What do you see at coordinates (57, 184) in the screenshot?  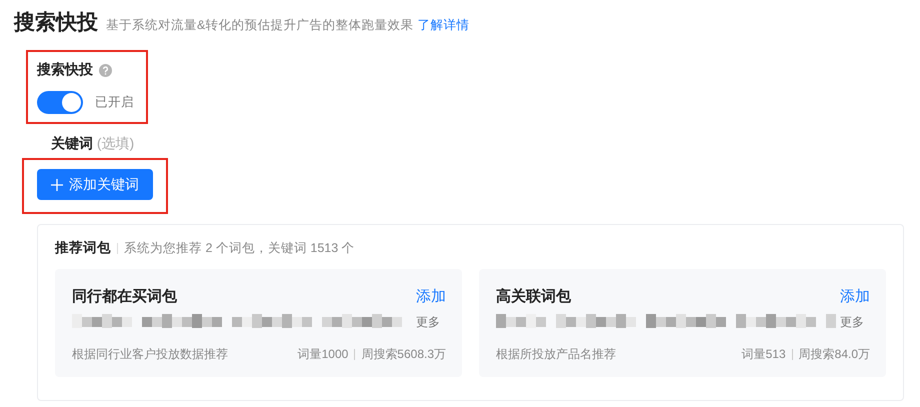 I see `plus-icon` at bounding box center [57, 184].